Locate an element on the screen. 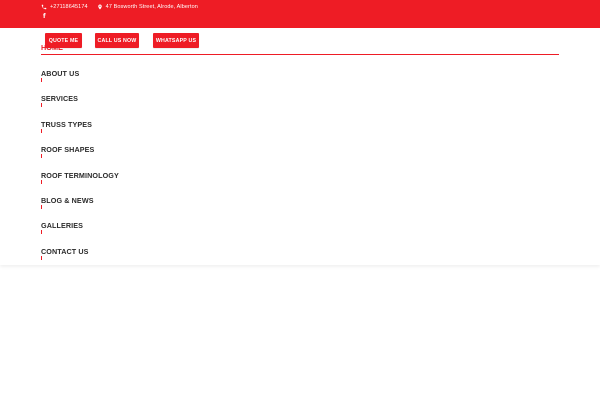 The height and width of the screenshot is (400, 600). nav-item-label: ROOF SHAPES is located at coordinates (68, 149).